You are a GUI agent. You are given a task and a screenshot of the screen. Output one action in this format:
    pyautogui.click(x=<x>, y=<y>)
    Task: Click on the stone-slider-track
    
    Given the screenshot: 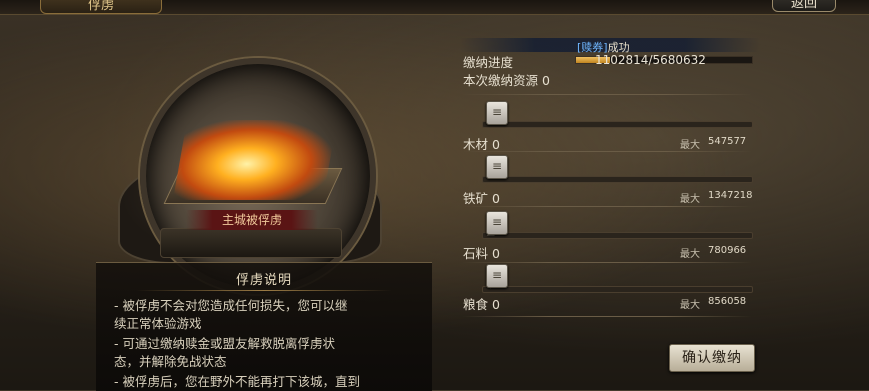 What is the action you would take?
    pyautogui.click(x=617, y=235)
    